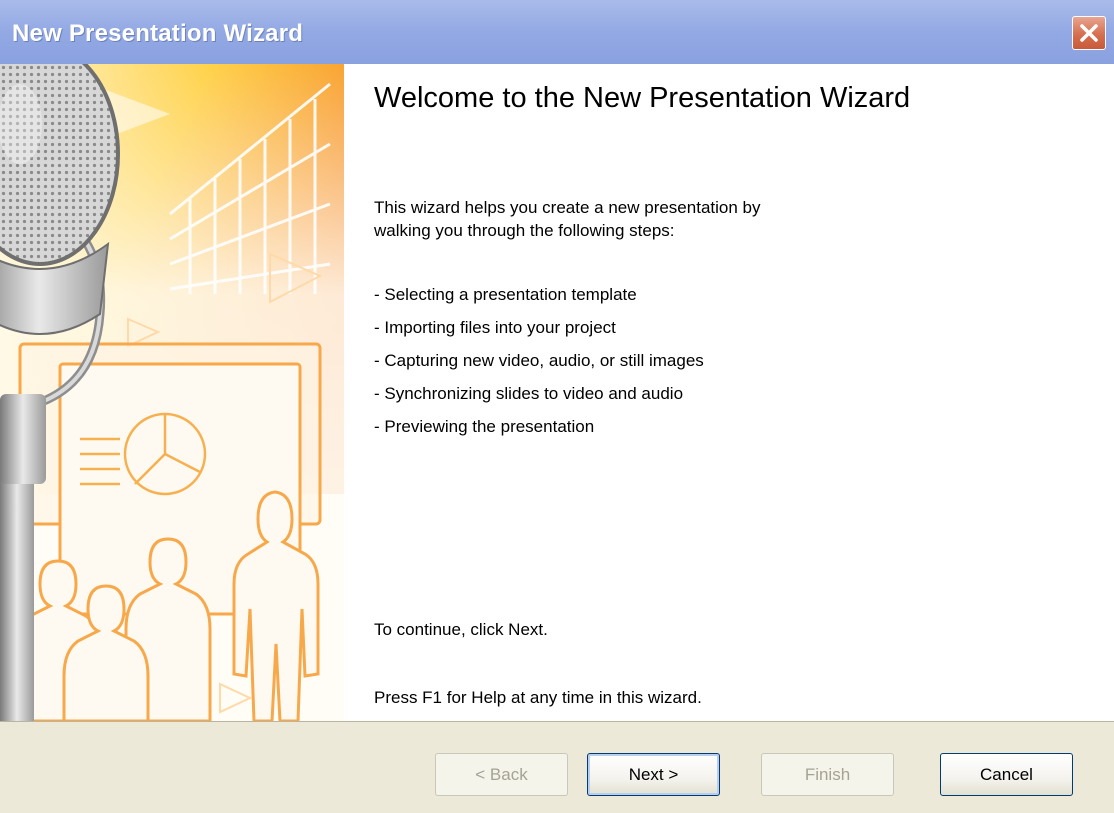  Describe the element at coordinates (557, 32) in the screenshot. I see `title-bar: New Presentation Wizard` at that location.